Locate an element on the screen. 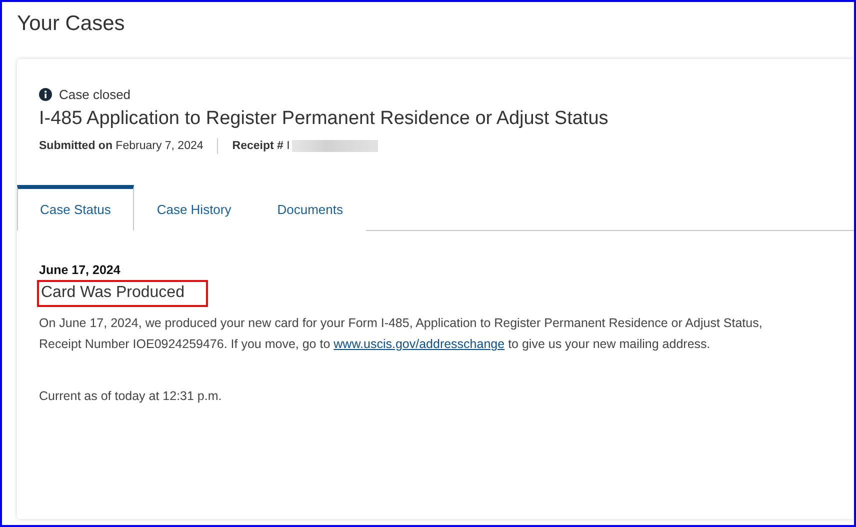  case-status: Case closed is located at coordinates (95, 94).